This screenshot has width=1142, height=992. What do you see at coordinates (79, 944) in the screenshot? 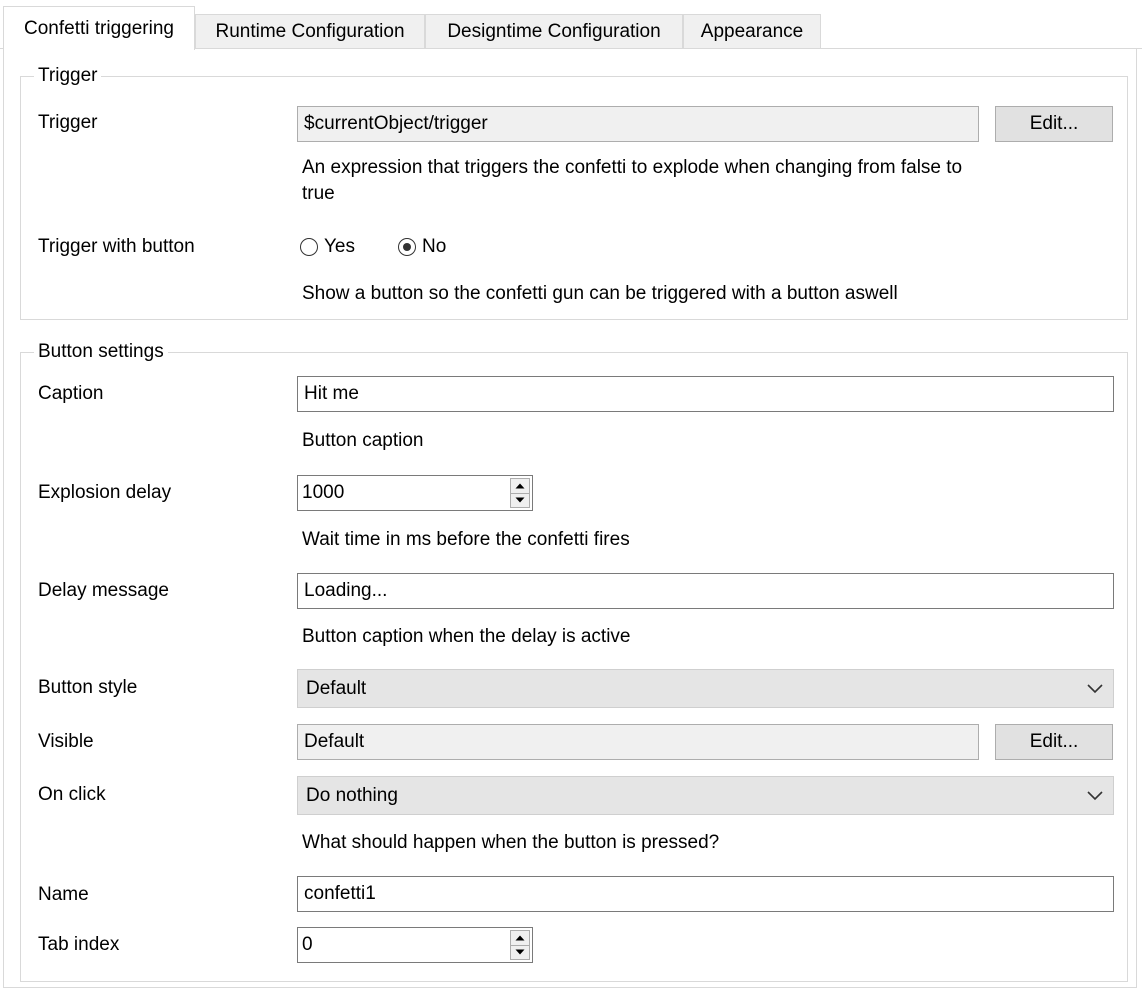
I see `tab-index-label: Tab index` at bounding box center [79, 944].